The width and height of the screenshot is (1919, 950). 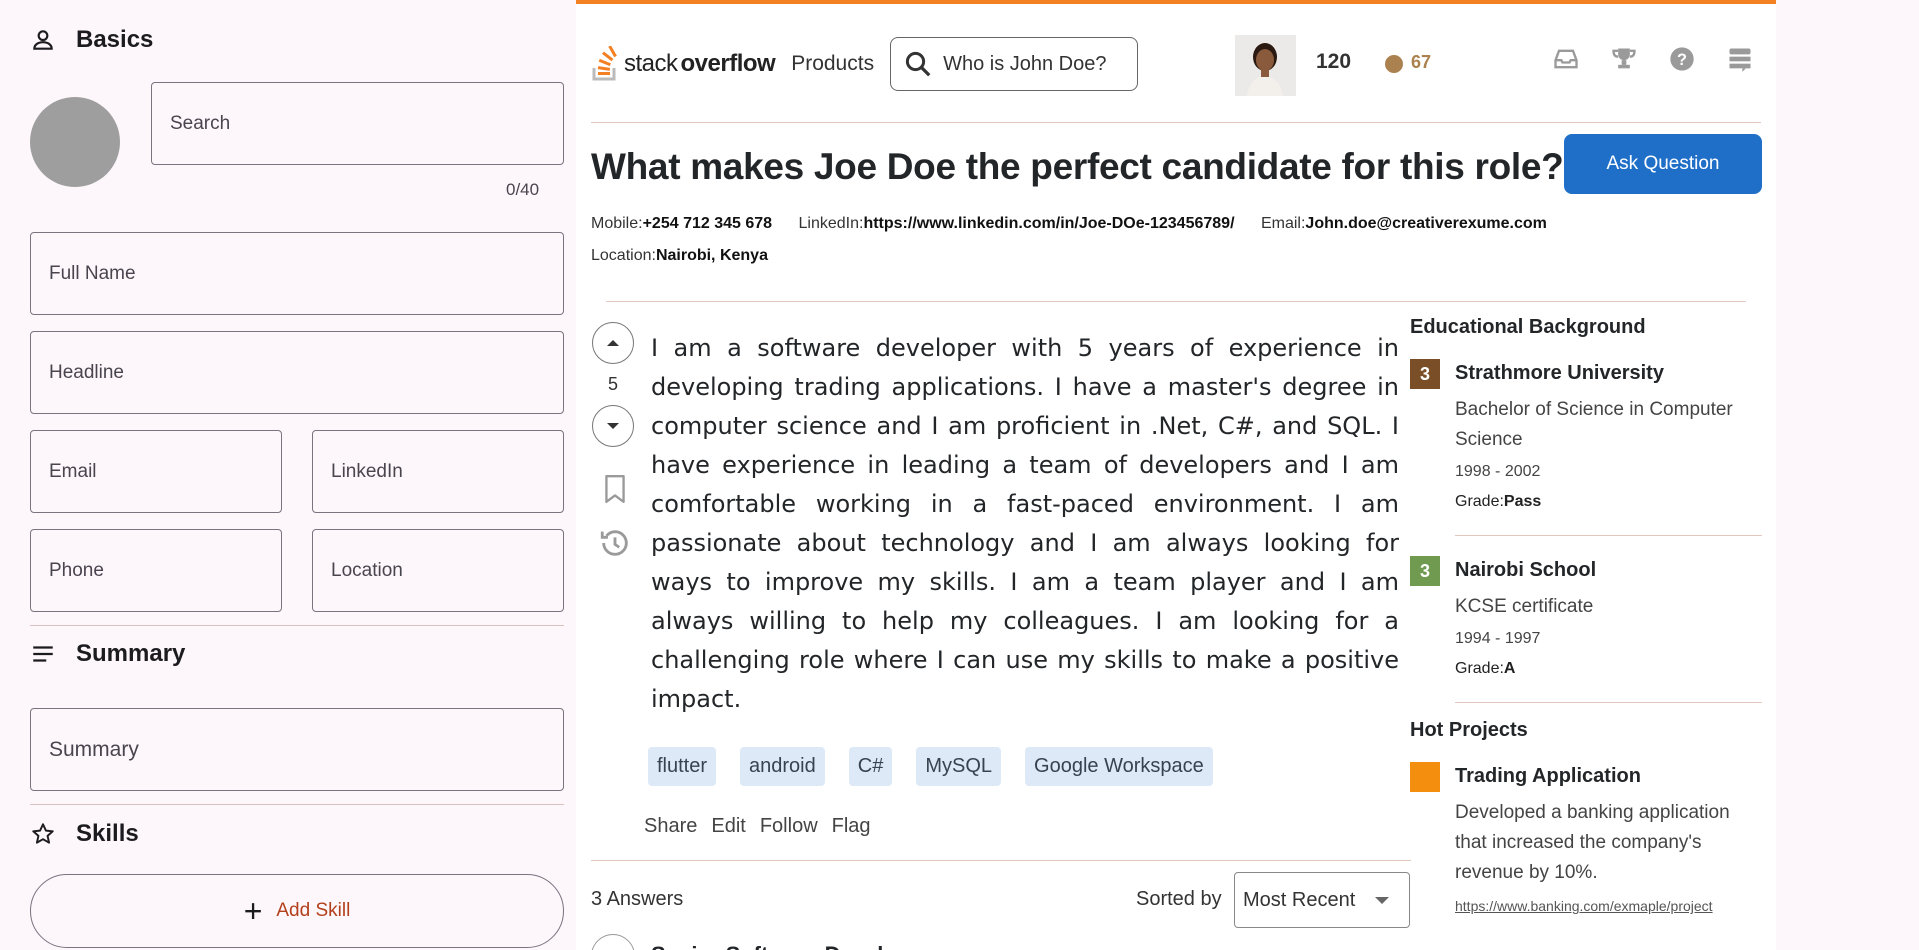 I want to click on education-grade: Grade:Pass, so click(x=1608, y=502).